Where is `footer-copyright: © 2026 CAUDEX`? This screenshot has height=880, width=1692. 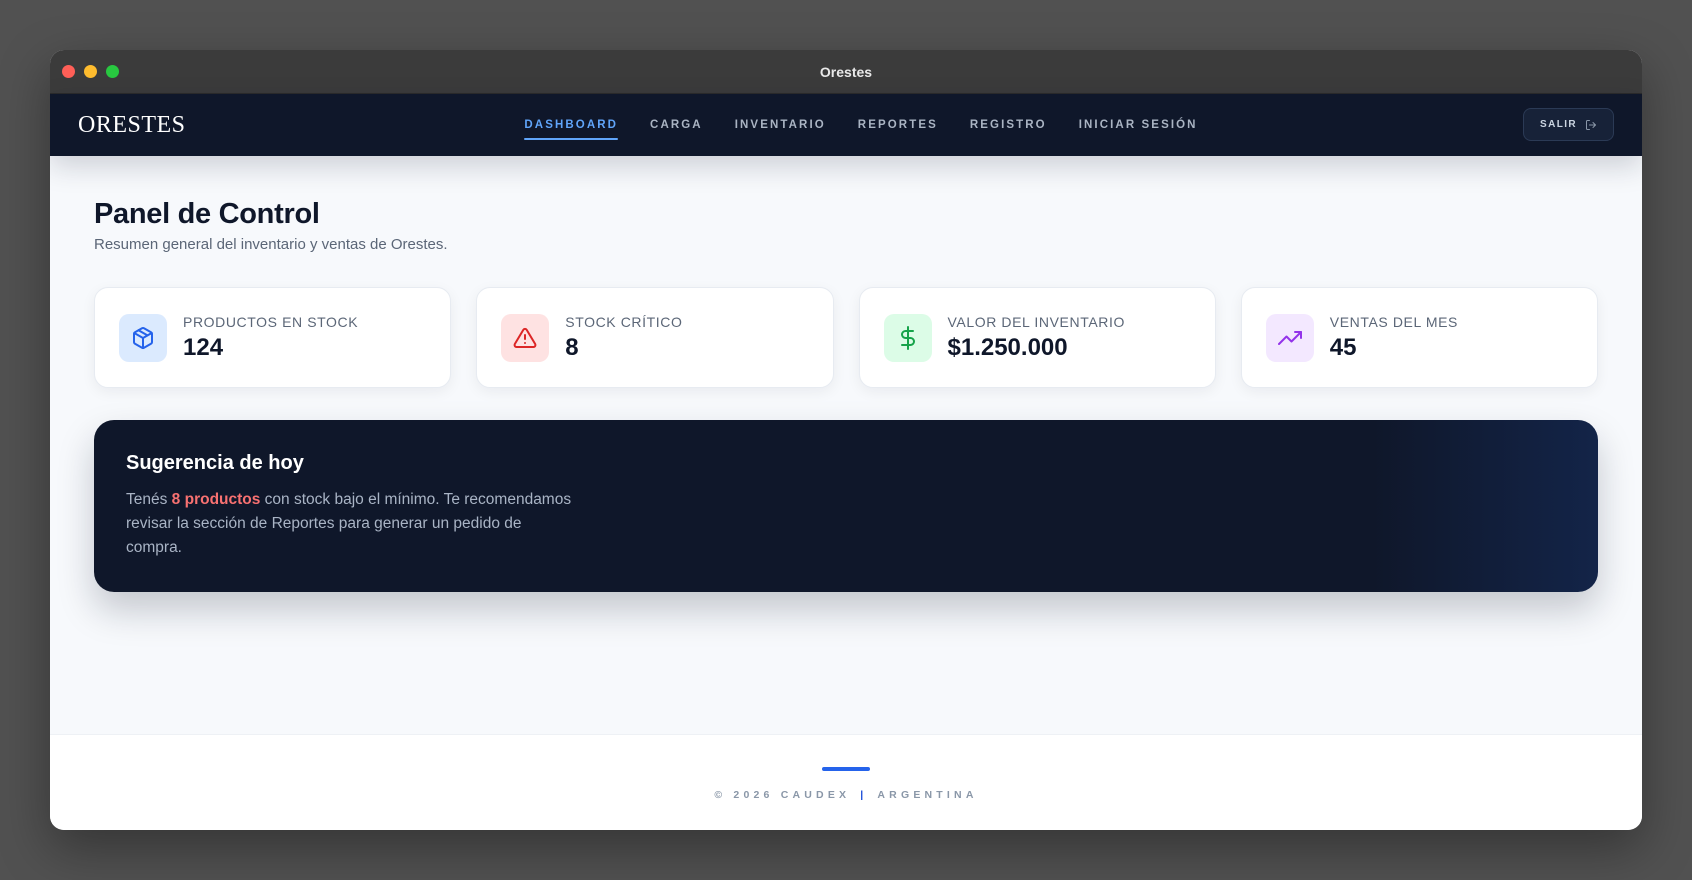 footer-copyright: © 2026 CAUDEX is located at coordinates (782, 795).